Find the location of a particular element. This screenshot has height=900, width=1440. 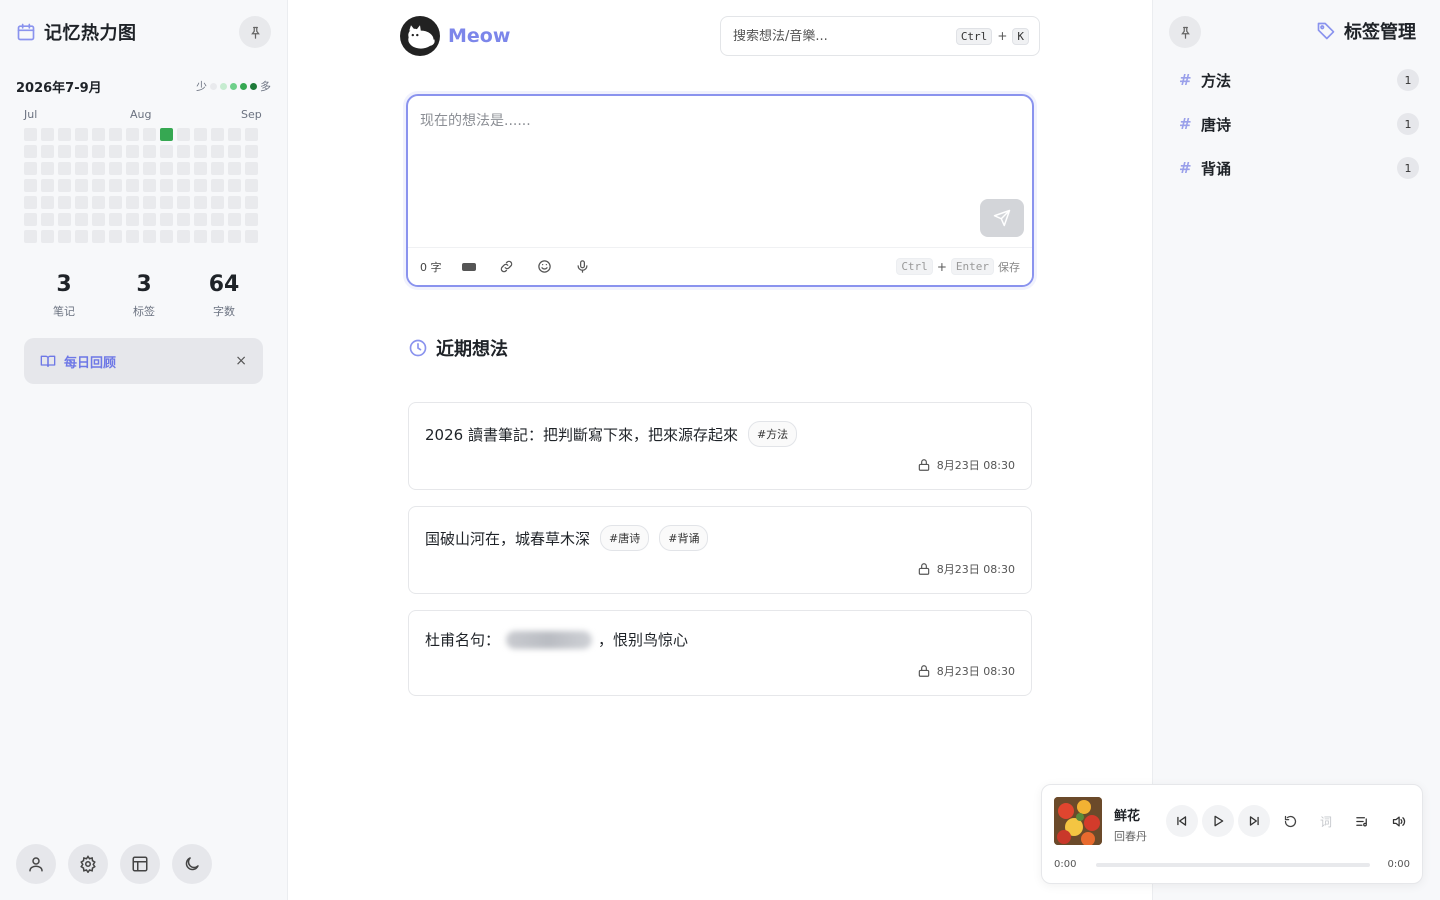

pin-left-button is located at coordinates (255, 32).